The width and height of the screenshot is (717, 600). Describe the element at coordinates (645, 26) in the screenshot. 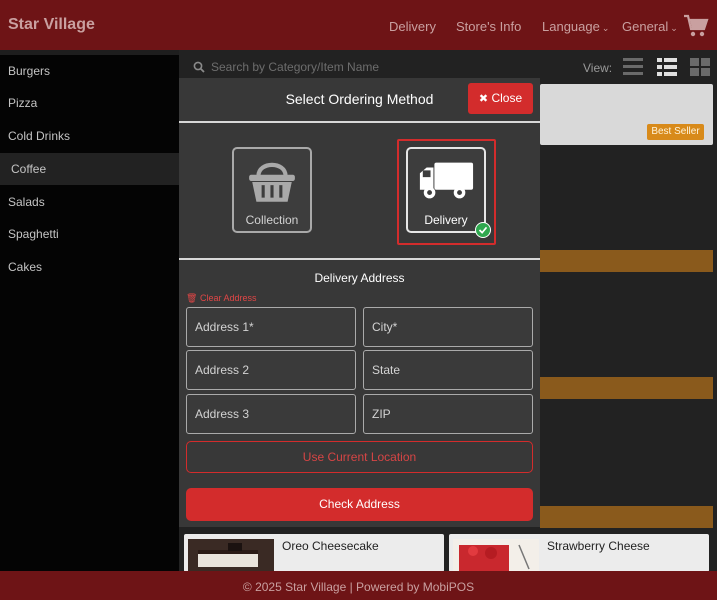

I see `nav-general-label: General` at that location.